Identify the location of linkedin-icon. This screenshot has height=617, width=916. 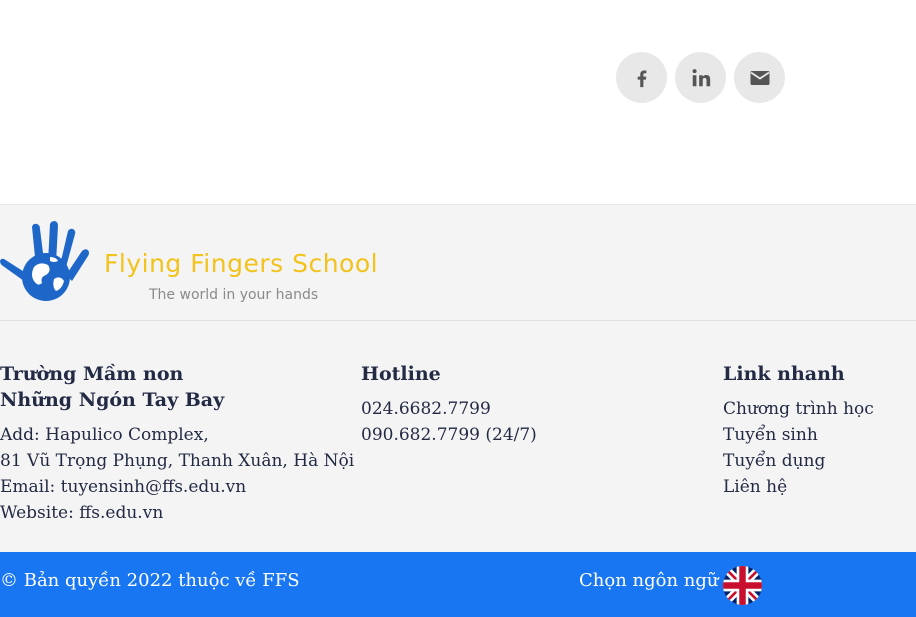
(701, 77).